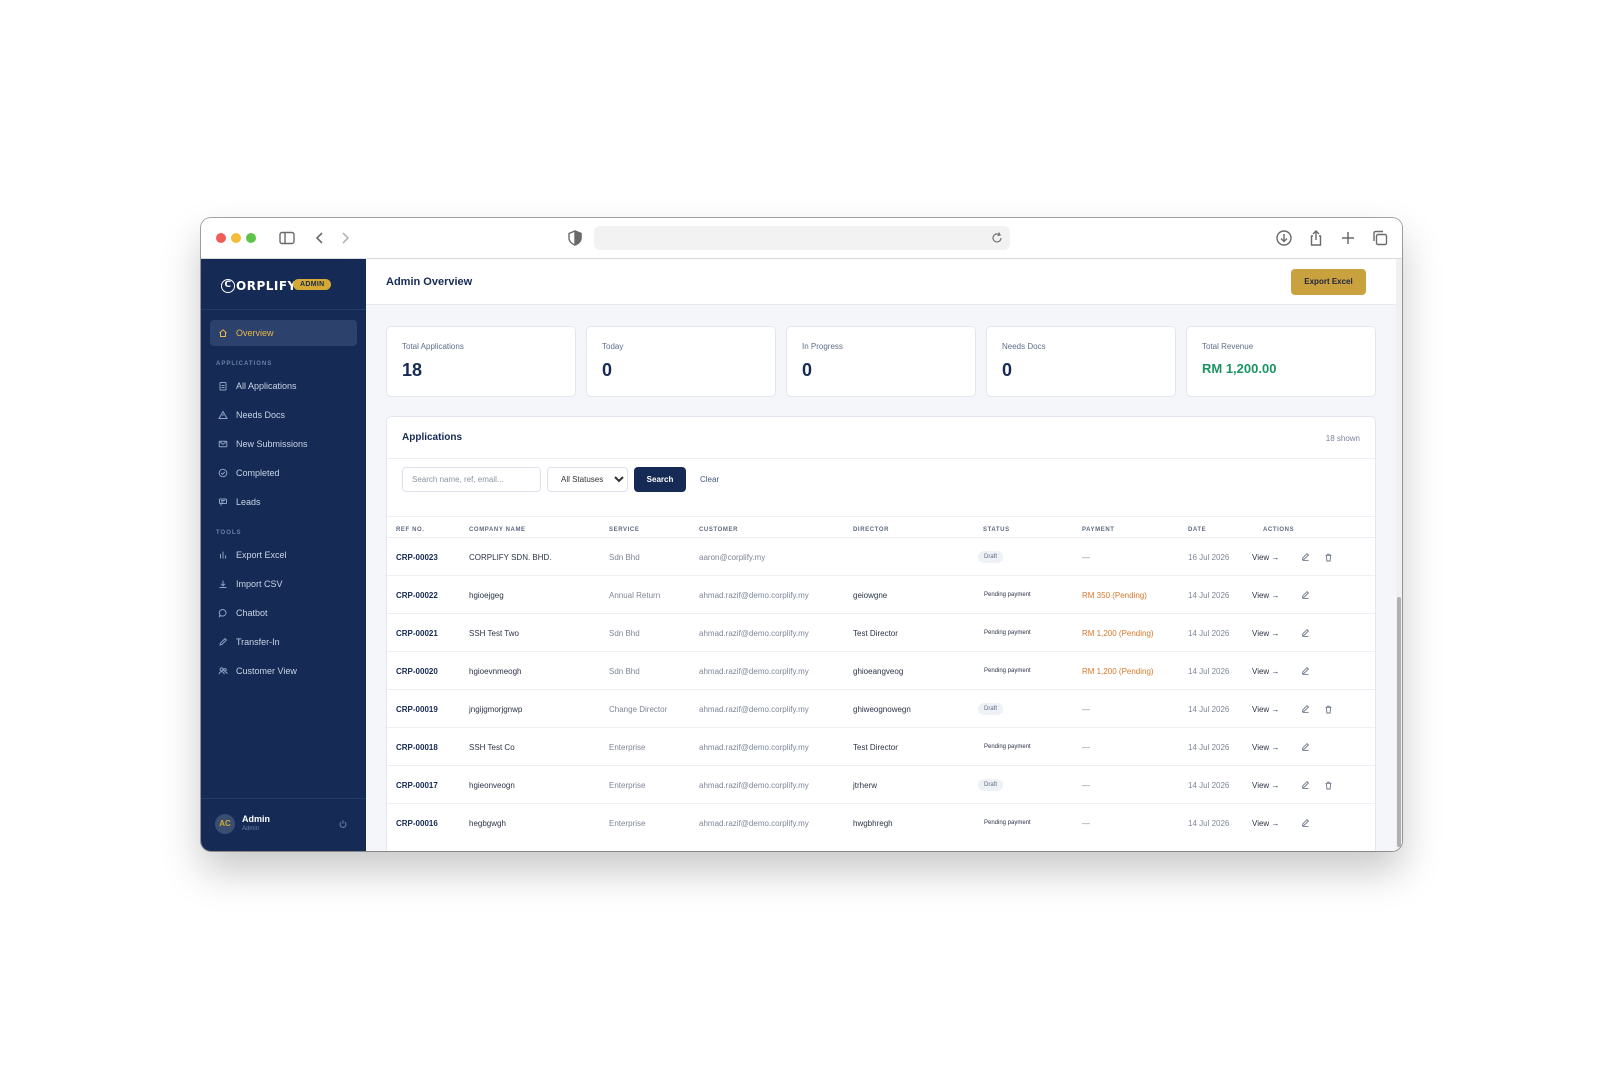  I want to click on logo-wordmark: C ORPLIFY, so click(259, 286).